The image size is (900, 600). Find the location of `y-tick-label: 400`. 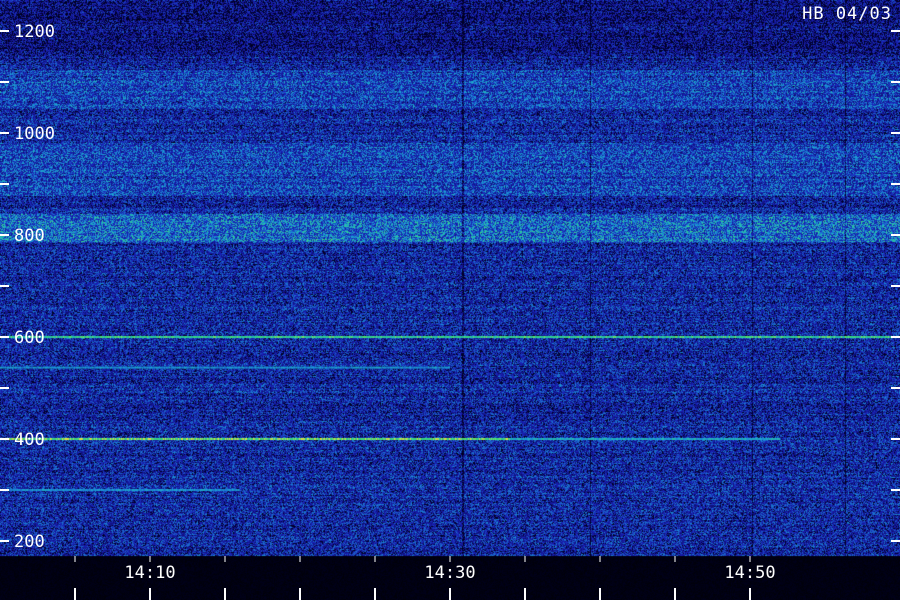

y-tick-label: 400 is located at coordinates (29, 440).